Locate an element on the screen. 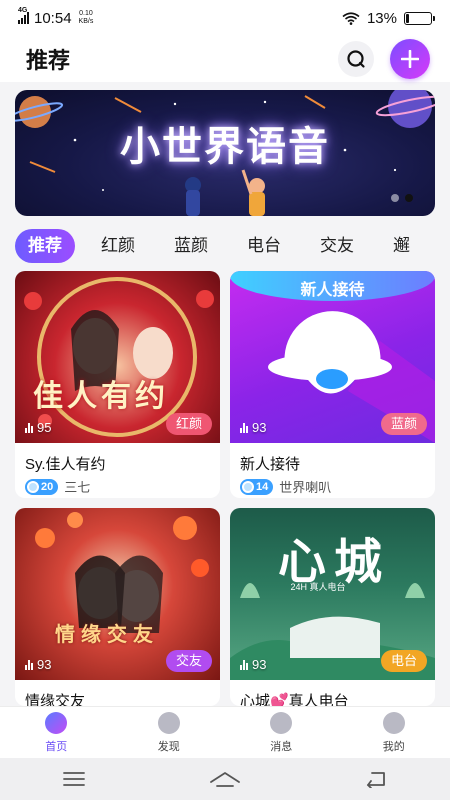 The image size is (450, 800). nav-profile: 我的 is located at coordinates (394, 732).